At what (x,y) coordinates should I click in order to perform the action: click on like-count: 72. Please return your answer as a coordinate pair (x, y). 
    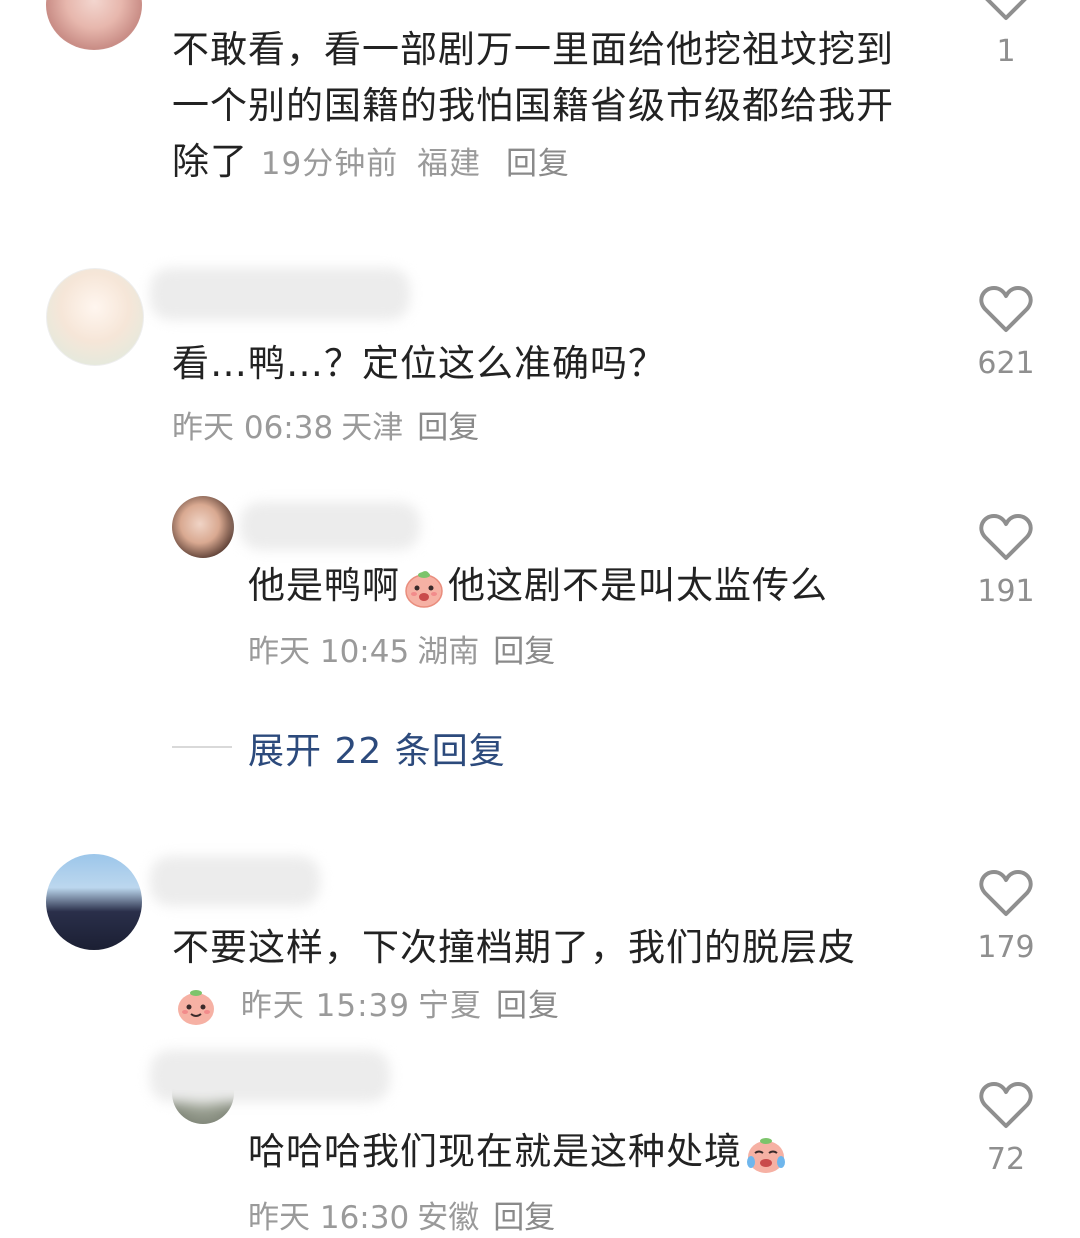
    Looking at the image, I should click on (1006, 1159).